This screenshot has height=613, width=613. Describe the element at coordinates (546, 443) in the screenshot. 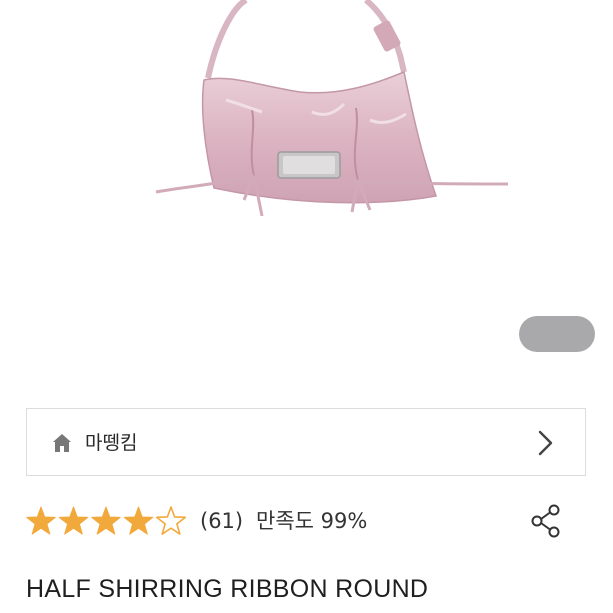

I see `chevron-right-icon` at that location.